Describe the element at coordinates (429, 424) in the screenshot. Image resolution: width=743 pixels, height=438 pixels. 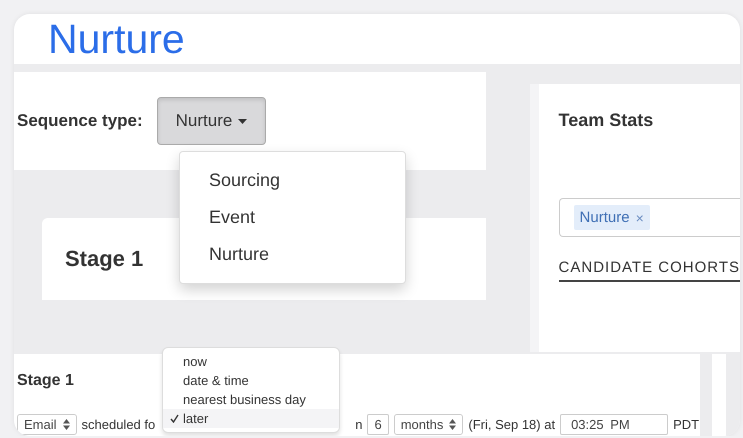
I see `unit-select: months` at that location.